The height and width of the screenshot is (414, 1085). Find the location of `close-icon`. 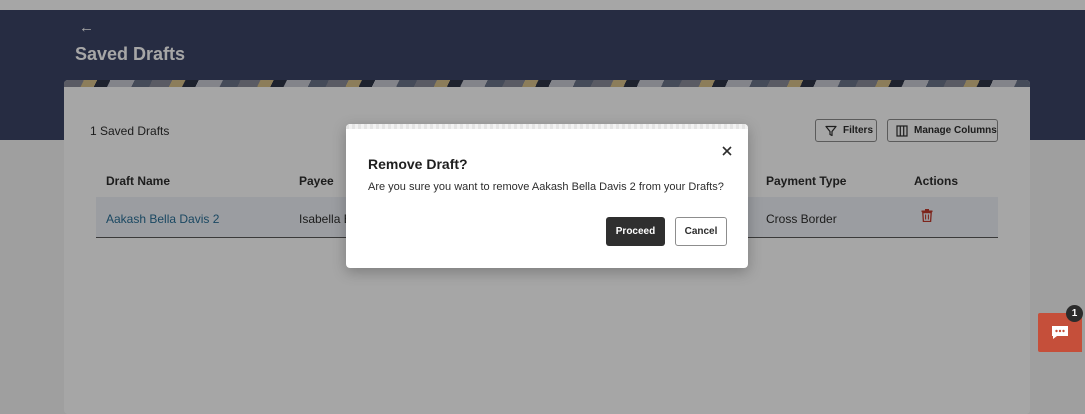

close-icon is located at coordinates (727, 151).